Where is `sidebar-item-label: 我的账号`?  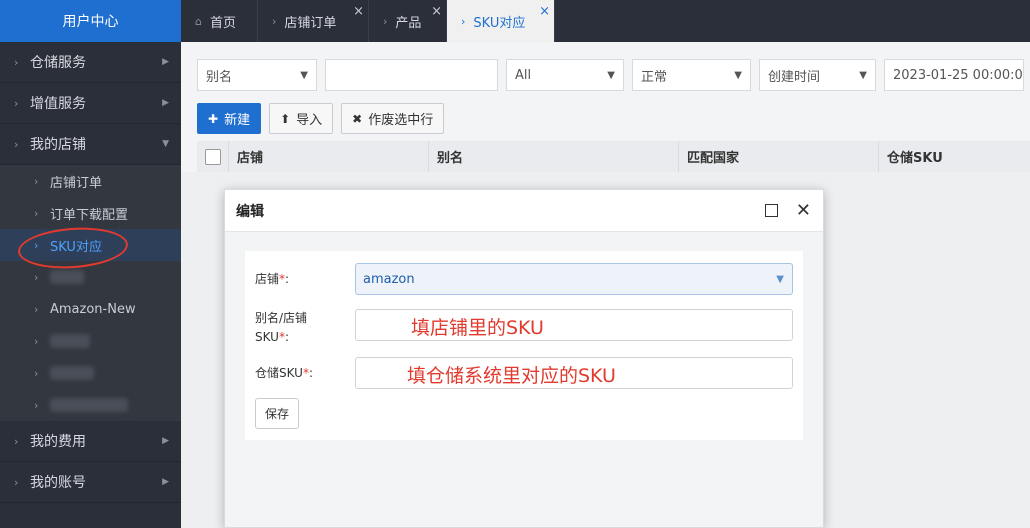 sidebar-item-label: 我的账号 is located at coordinates (58, 483).